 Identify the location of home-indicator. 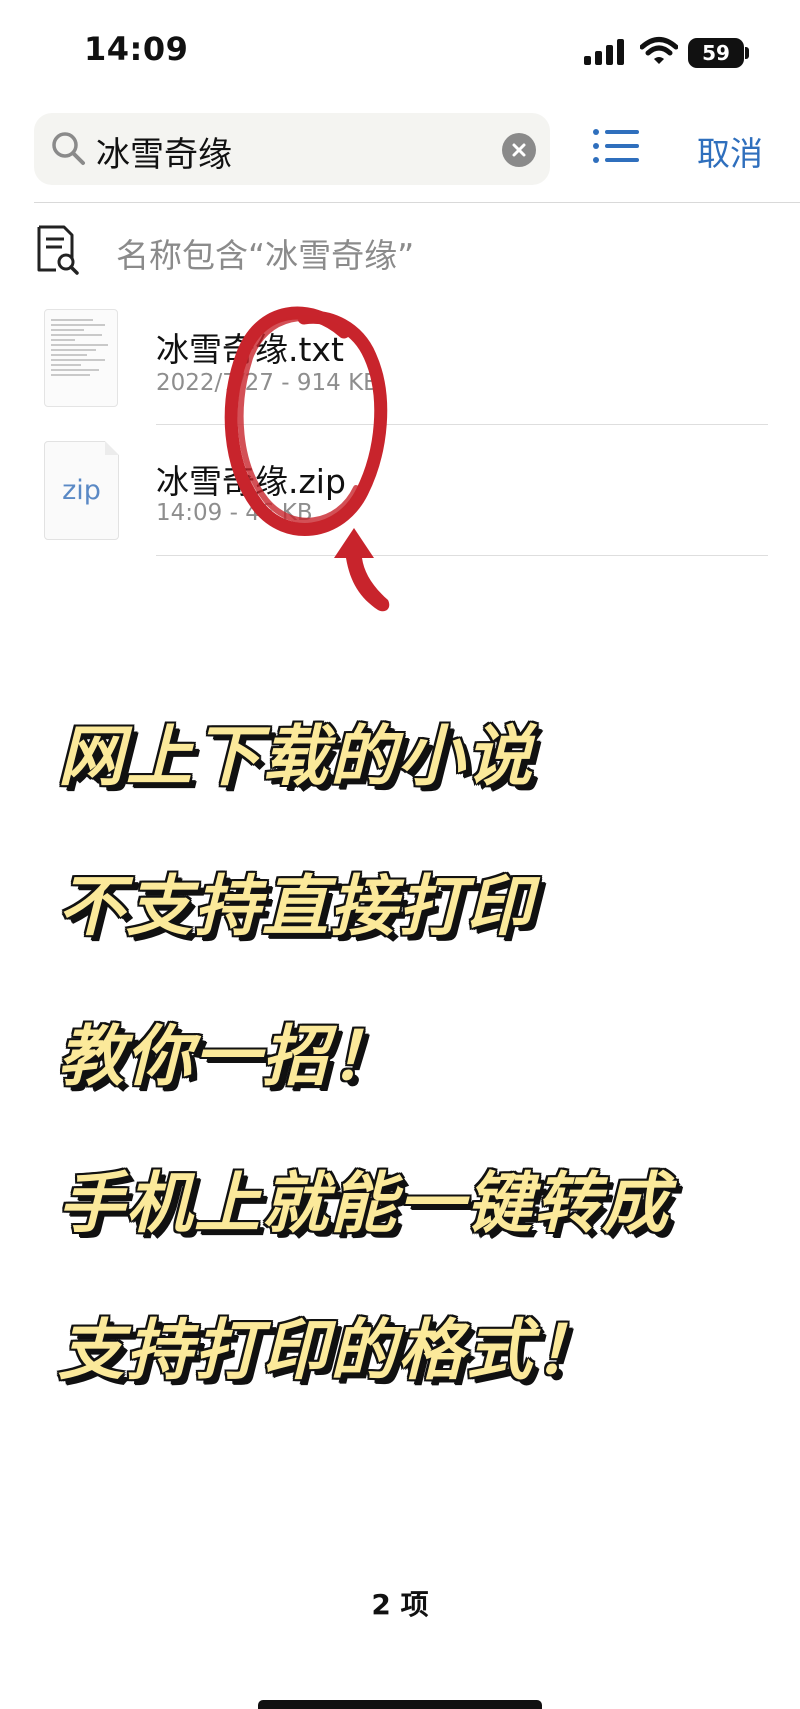
(400, 1704).